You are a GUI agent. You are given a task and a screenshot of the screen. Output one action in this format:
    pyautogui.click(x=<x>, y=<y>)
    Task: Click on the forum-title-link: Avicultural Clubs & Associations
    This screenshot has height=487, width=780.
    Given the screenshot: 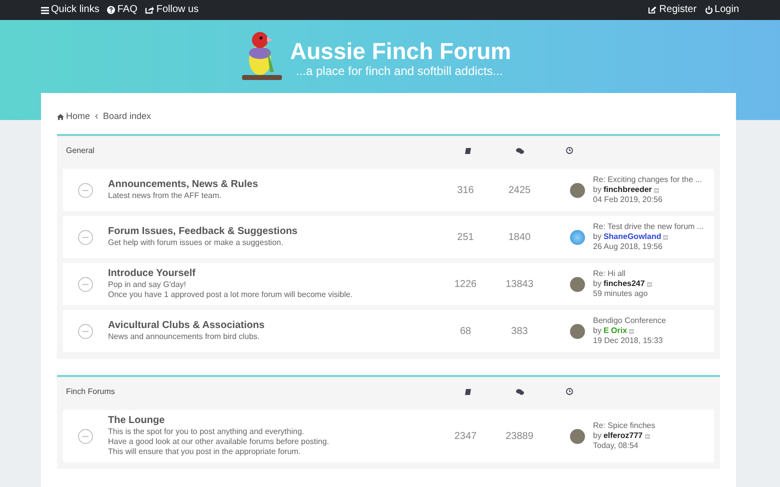 What is the action you would take?
    pyautogui.click(x=186, y=326)
    